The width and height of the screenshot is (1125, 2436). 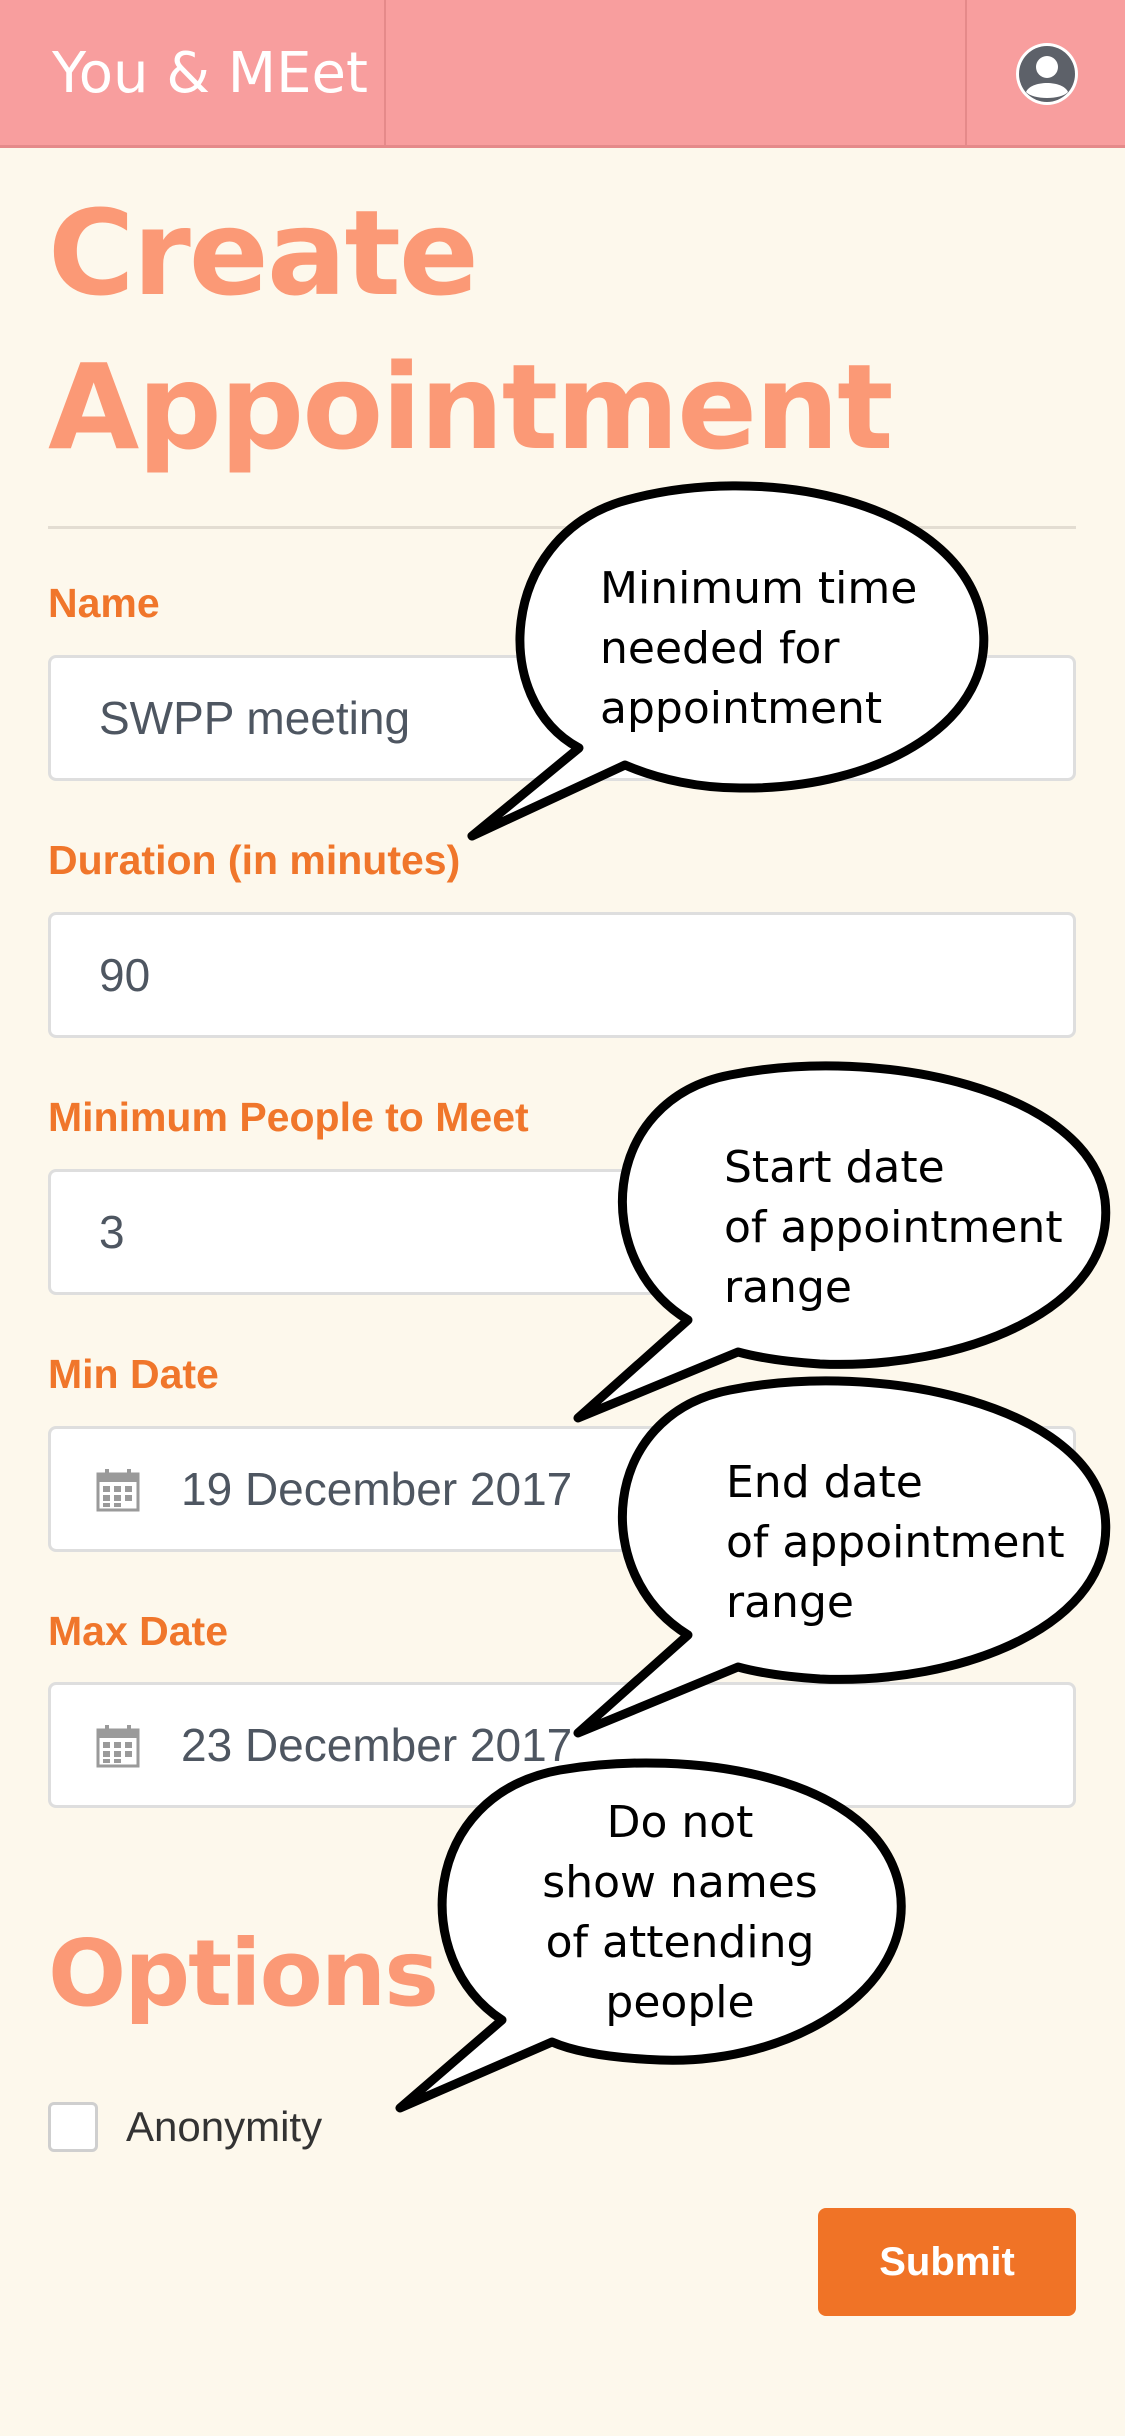 I want to click on min-people-label: Minimum People to Meet, so click(x=288, y=1117).